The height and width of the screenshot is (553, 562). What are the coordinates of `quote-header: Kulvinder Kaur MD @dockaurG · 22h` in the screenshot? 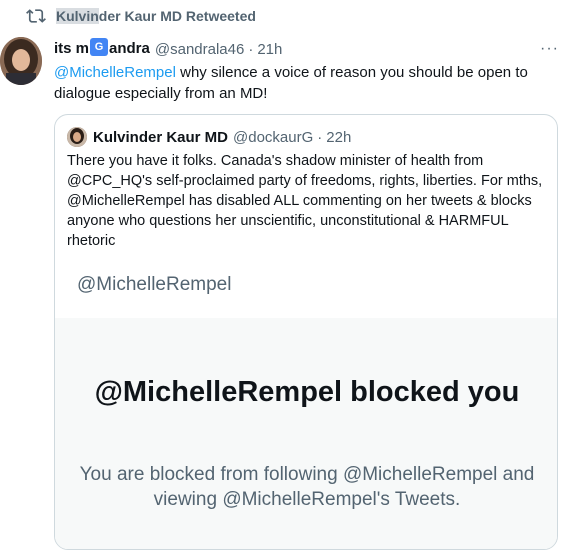 It's located at (209, 137).